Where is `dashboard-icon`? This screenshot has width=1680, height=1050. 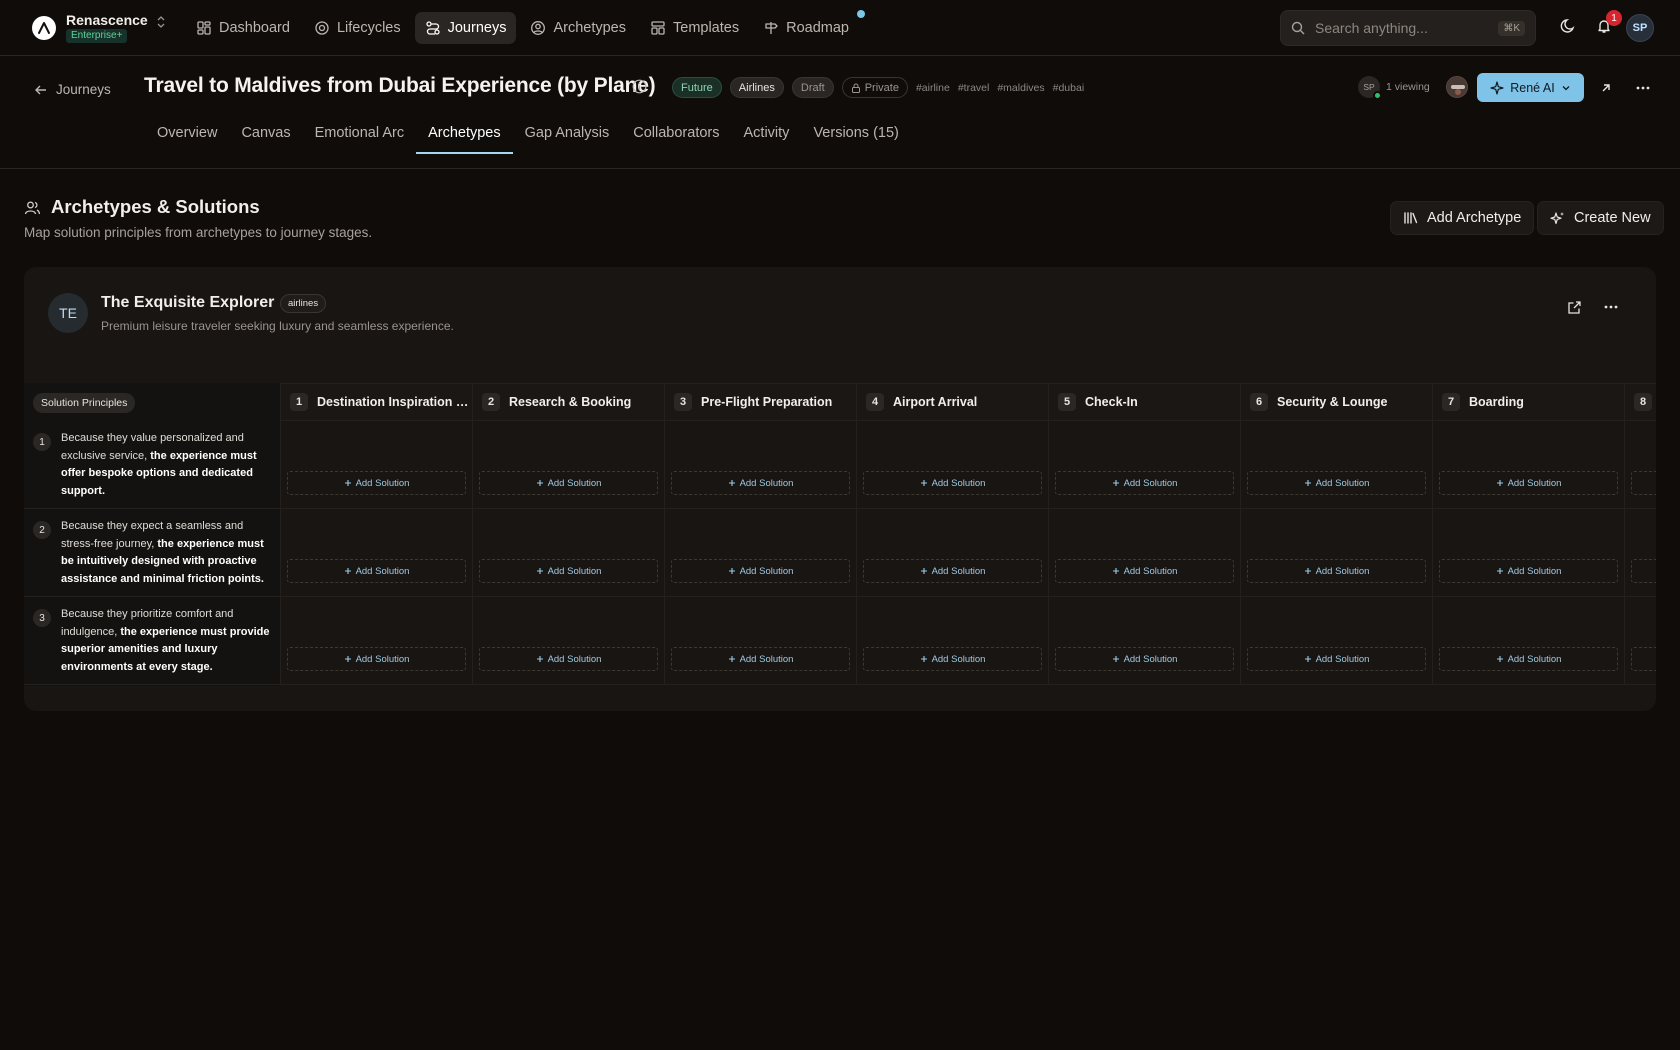 dashboard-icon is located at coordinates (204, 28).